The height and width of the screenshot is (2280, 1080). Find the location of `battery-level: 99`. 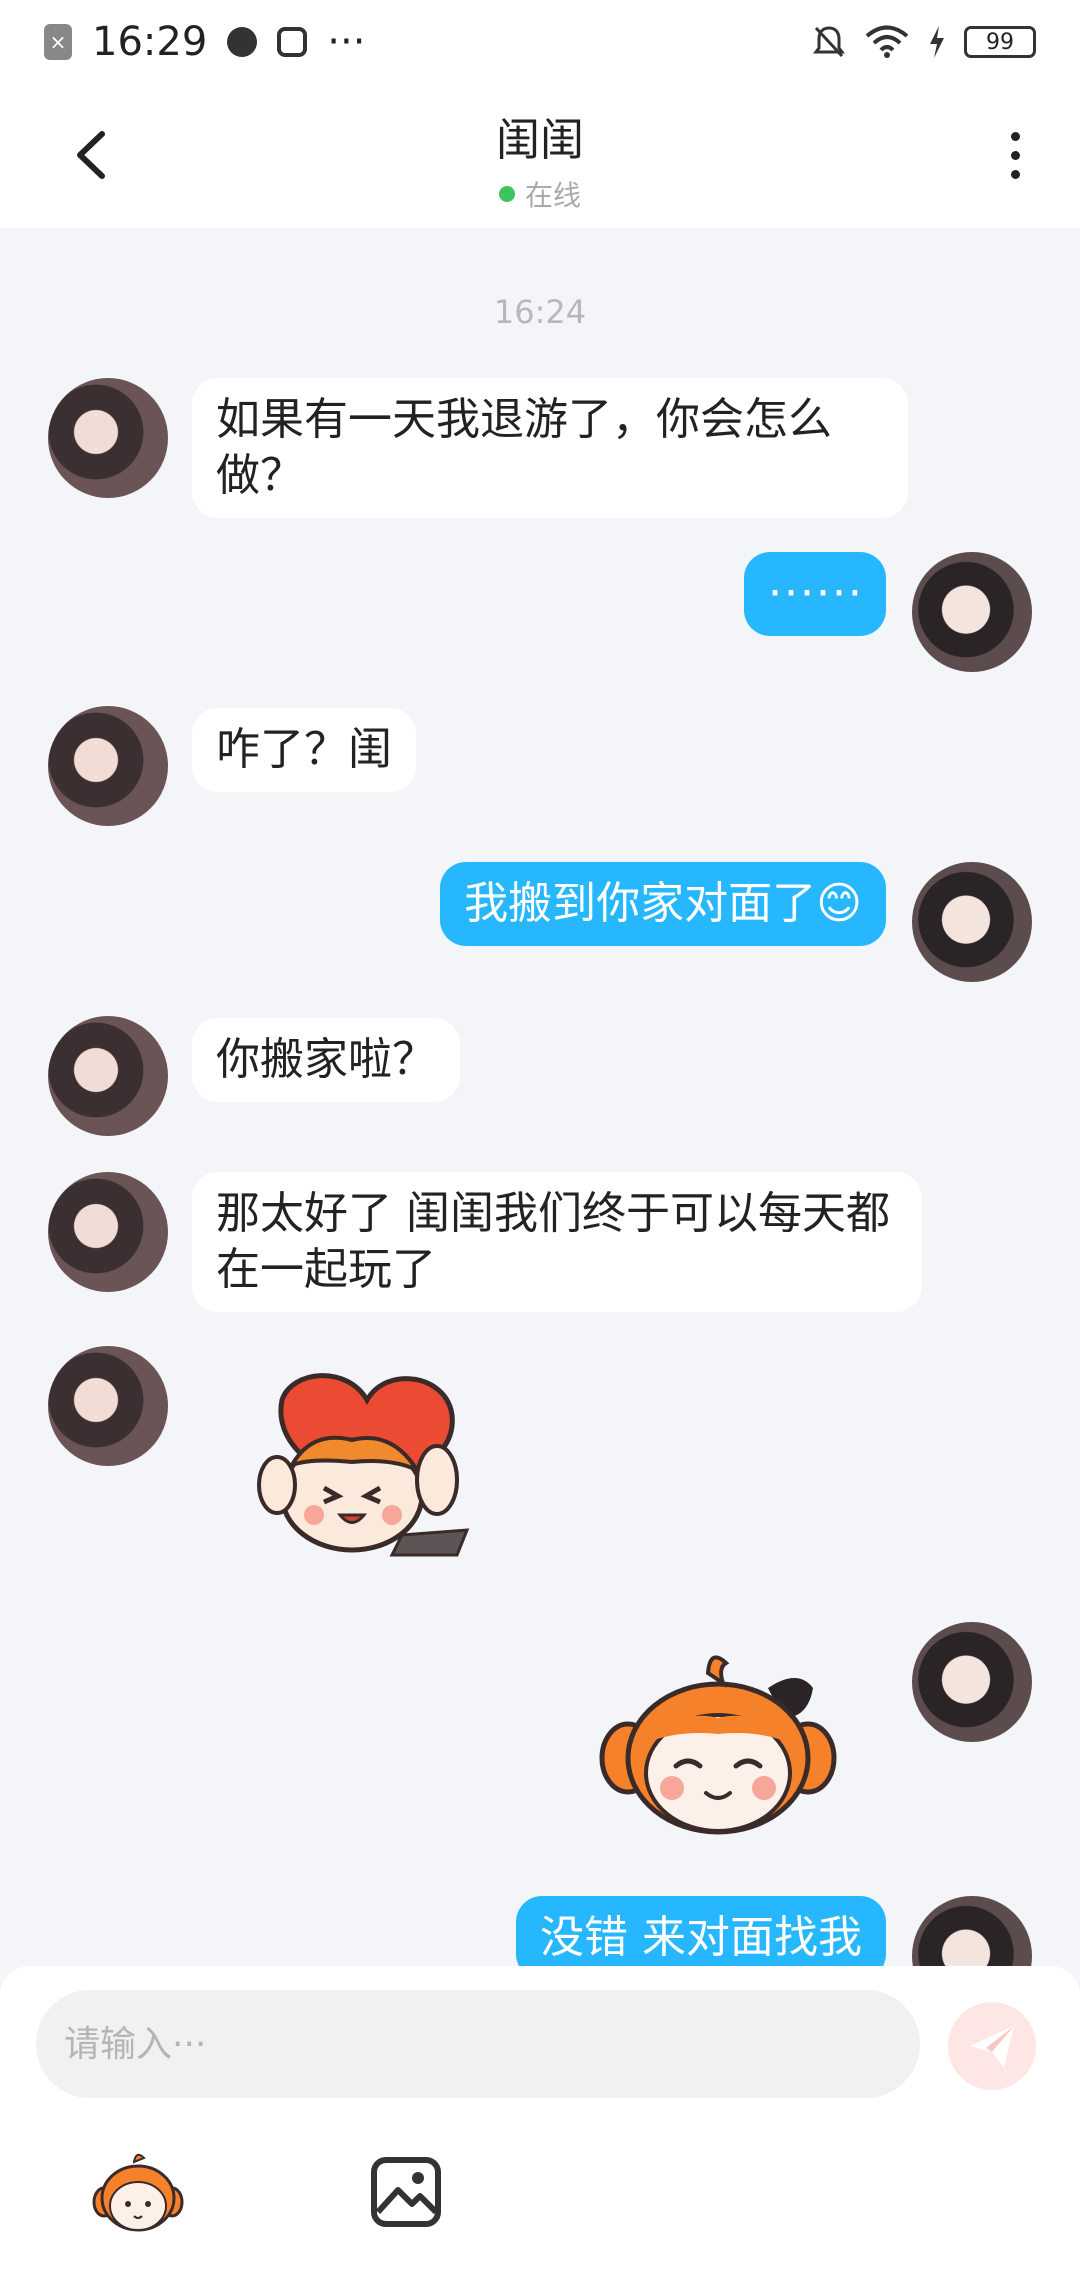

battery-level: 99 is located at coordinates (1000, 42).